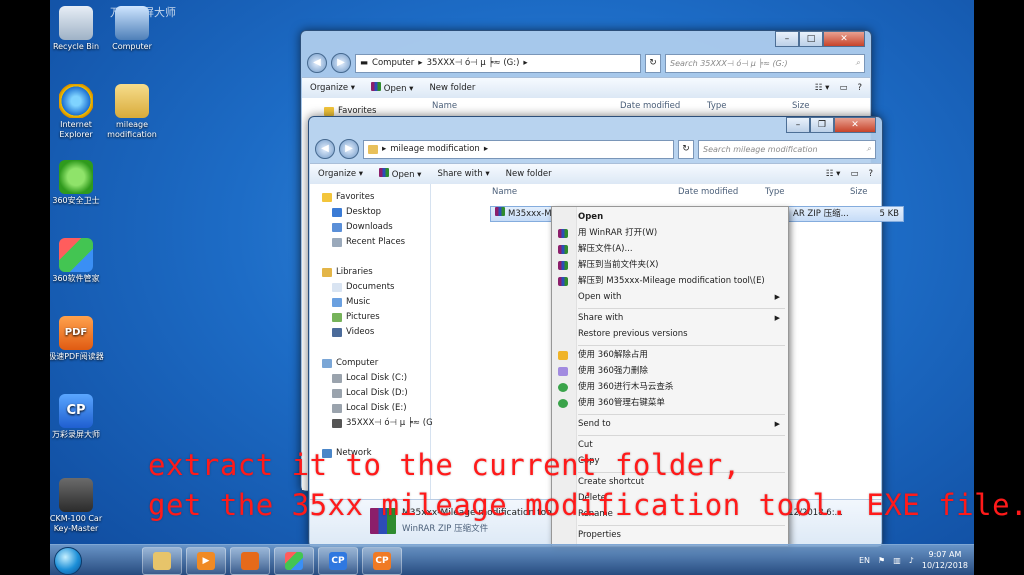  Describe the element at coordinates (68, 561) in the screenshot. I see `start-button` at that location.